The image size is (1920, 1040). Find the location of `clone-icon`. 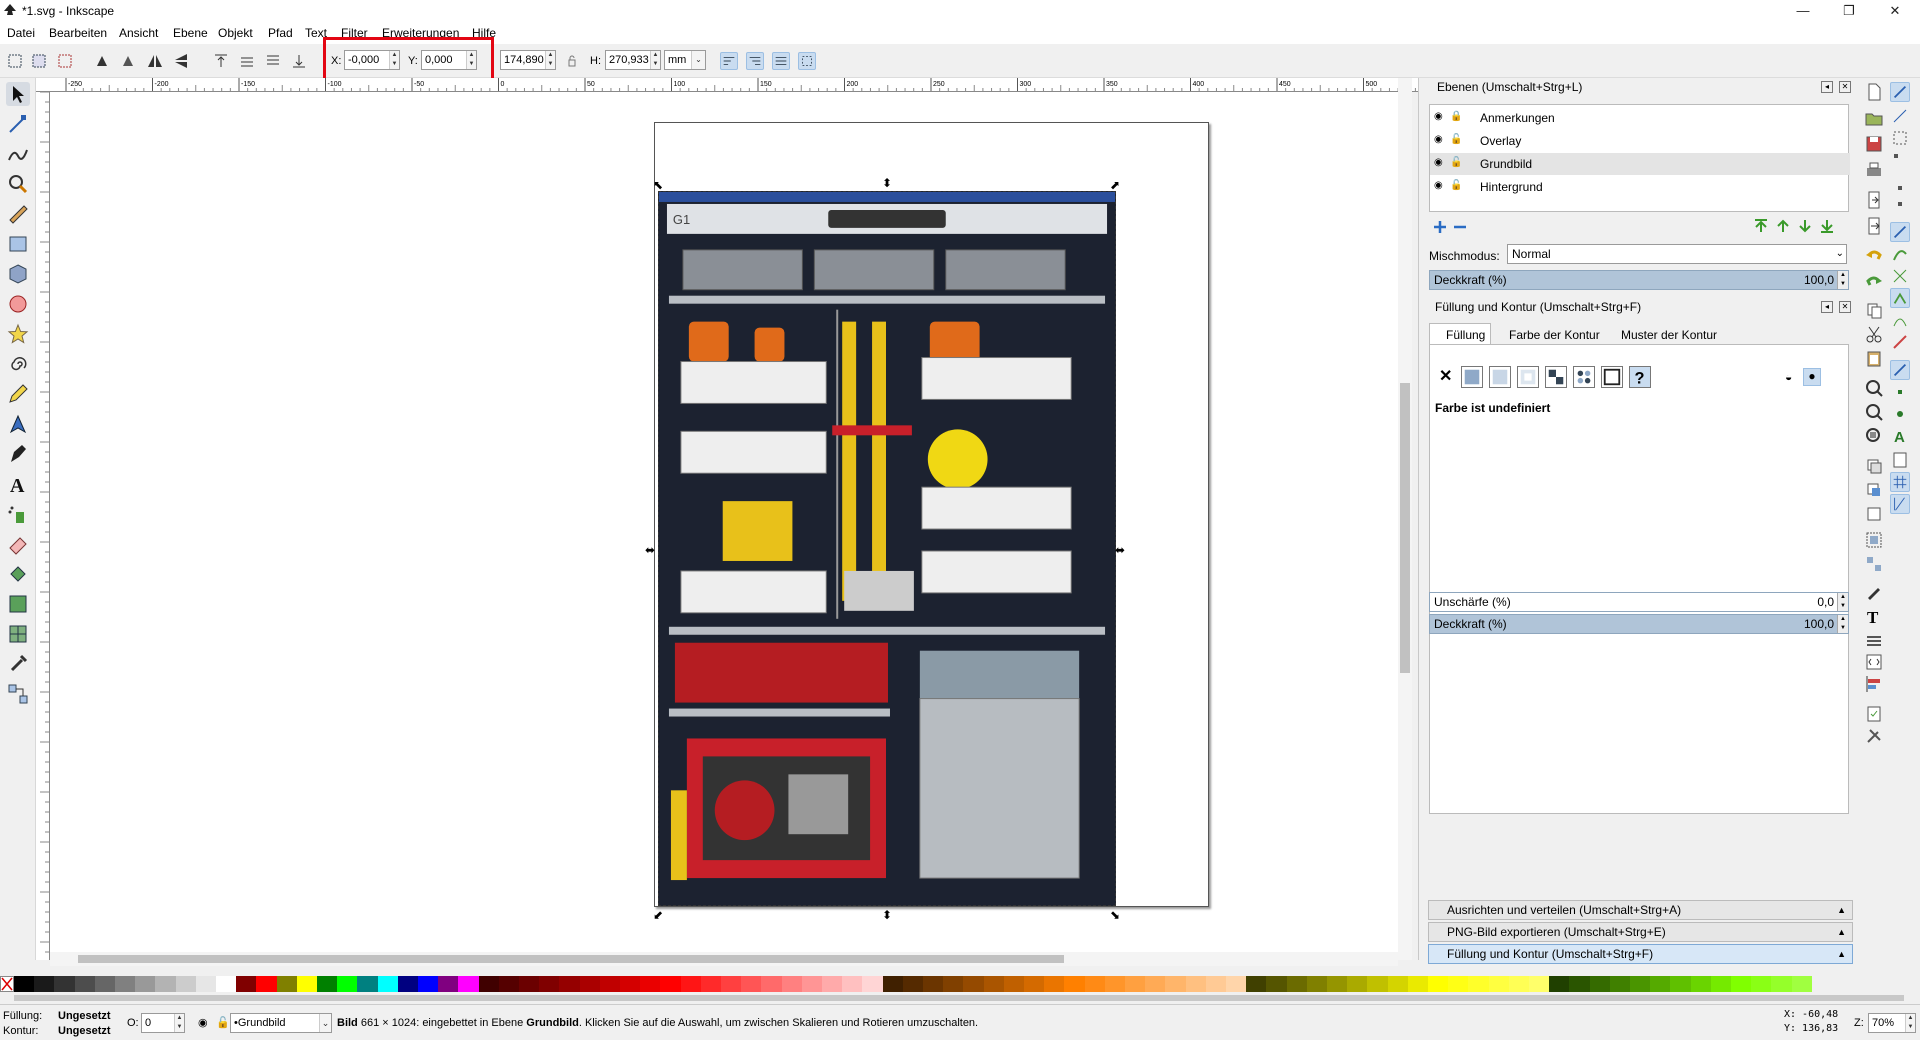

clone-icon is located at coordinates (1874, 490).